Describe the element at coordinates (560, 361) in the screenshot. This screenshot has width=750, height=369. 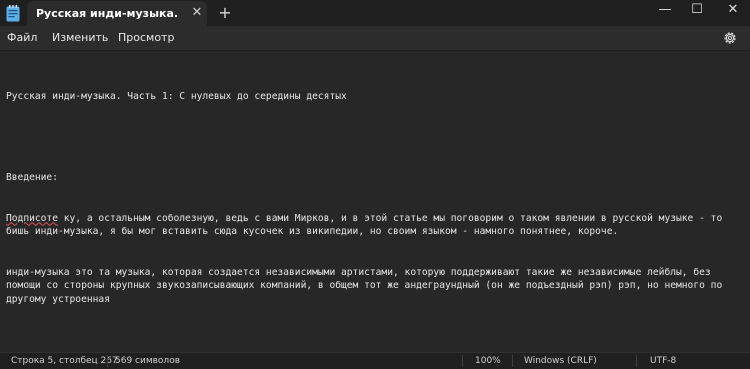
I see `line-ending: Windows (CRLF)` at that location.